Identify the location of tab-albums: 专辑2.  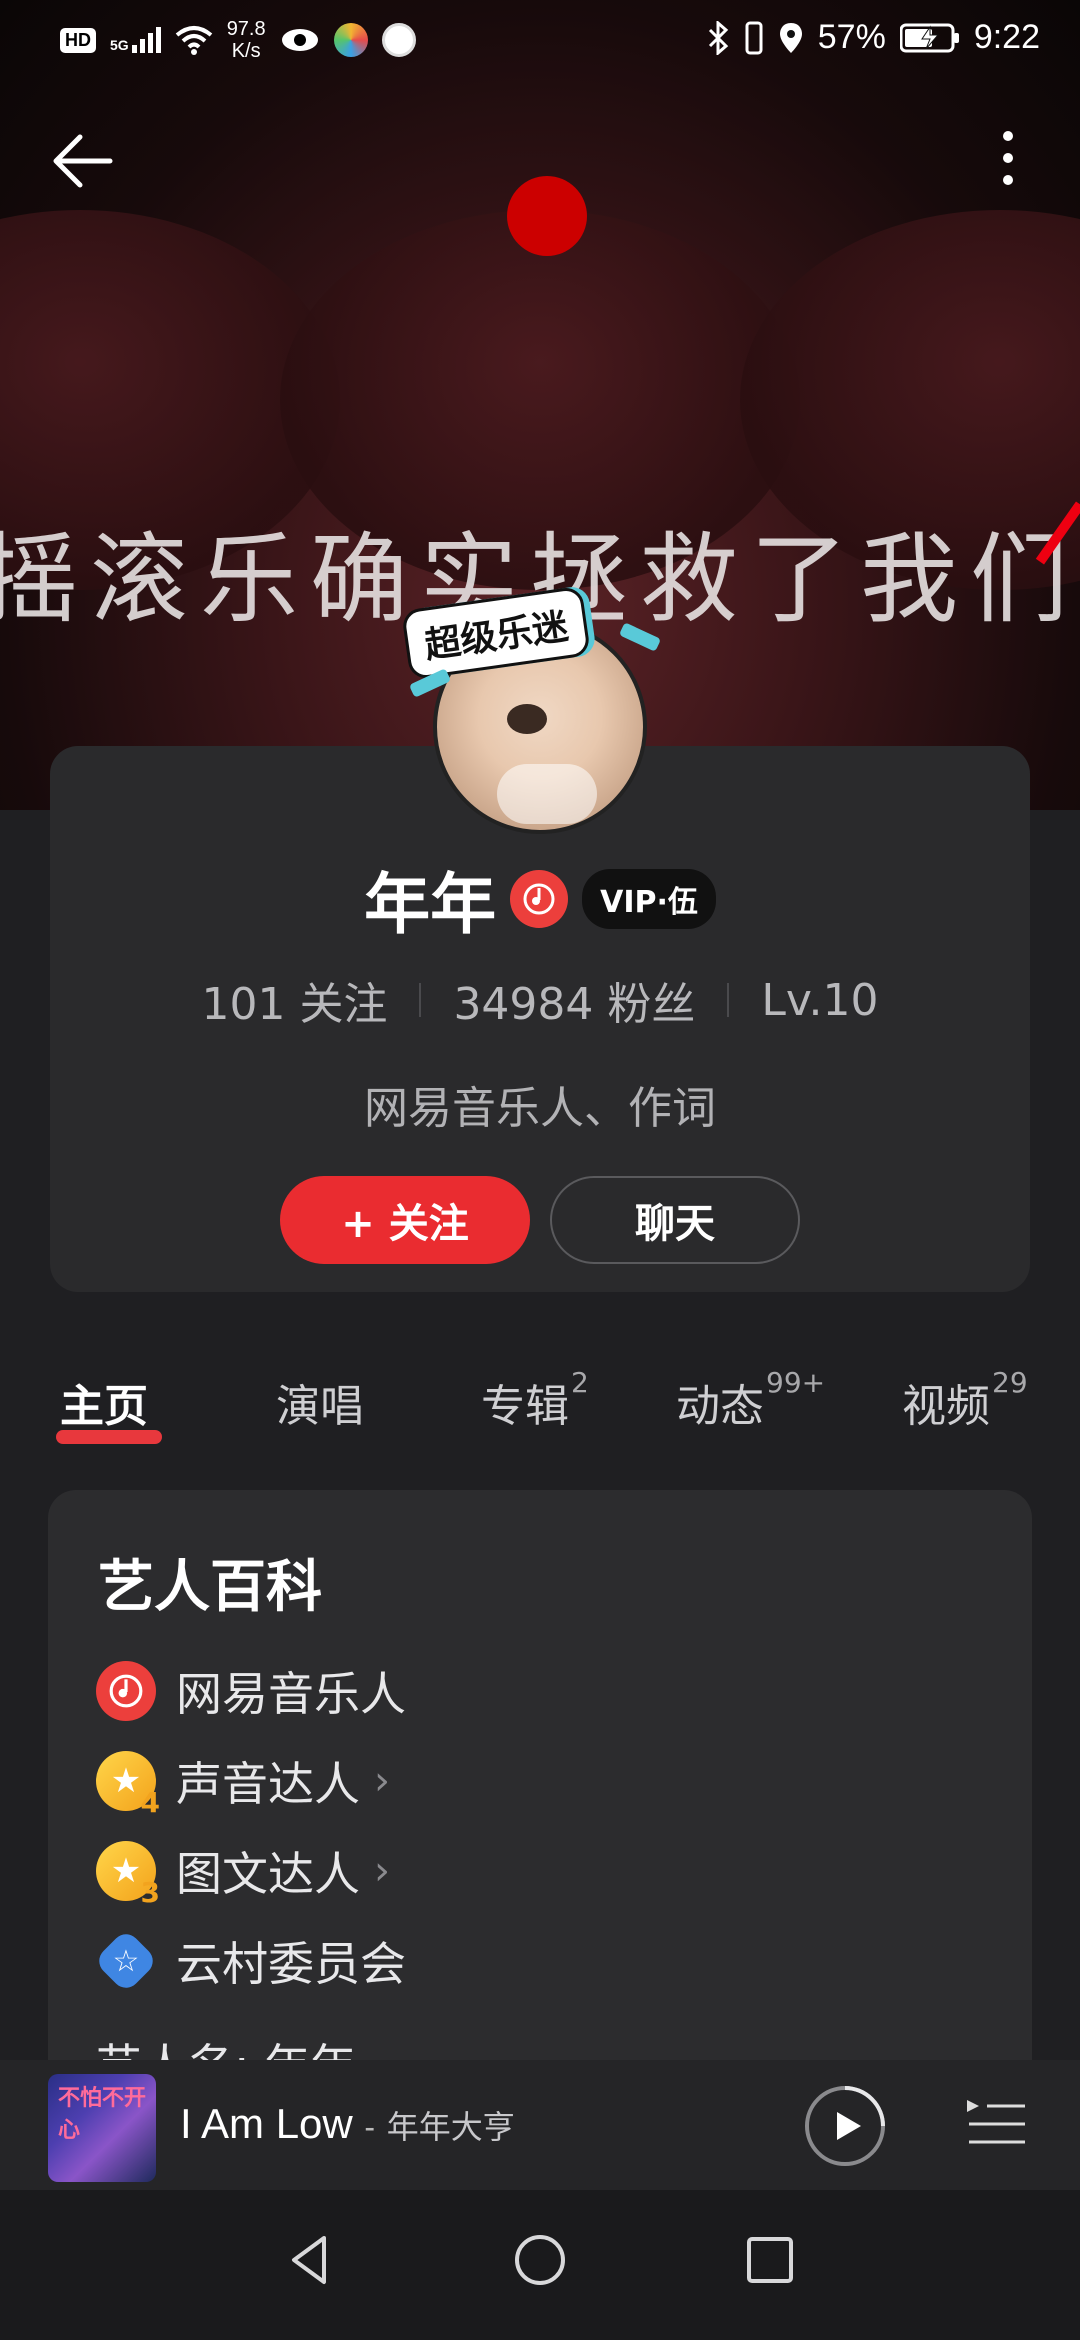
(535, 1400).